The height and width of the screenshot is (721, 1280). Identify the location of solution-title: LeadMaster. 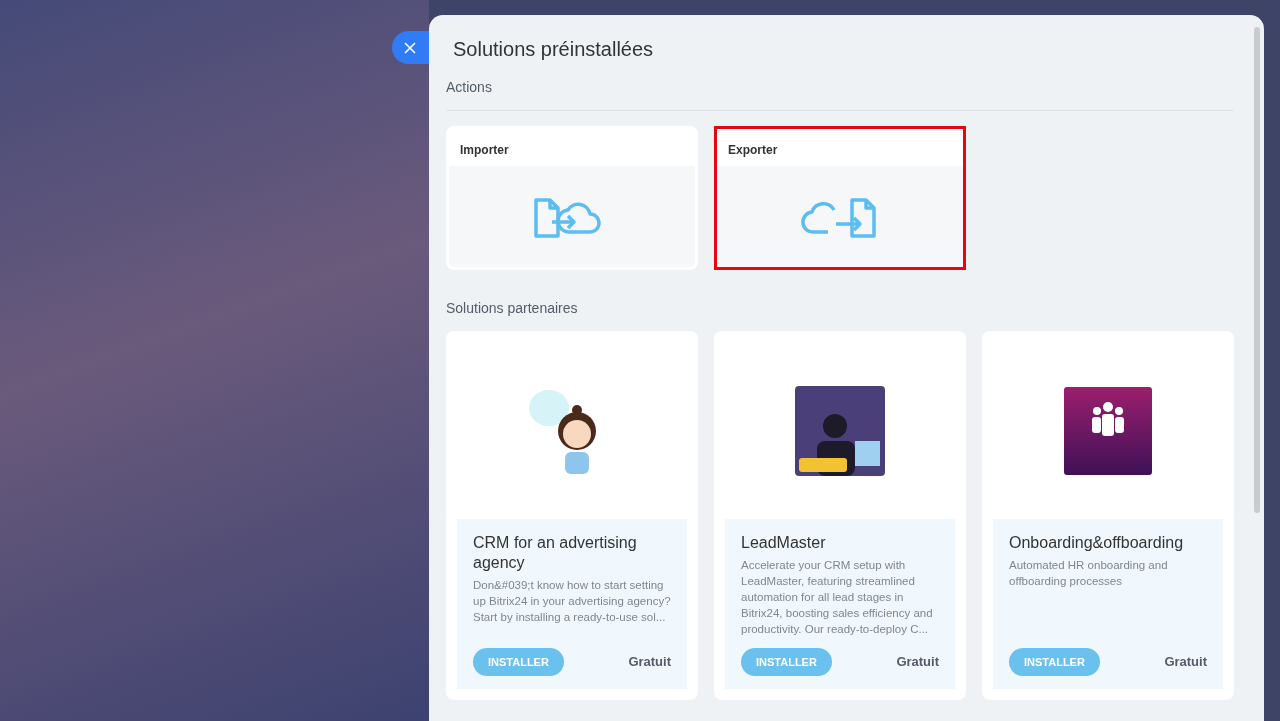
(784, 543).